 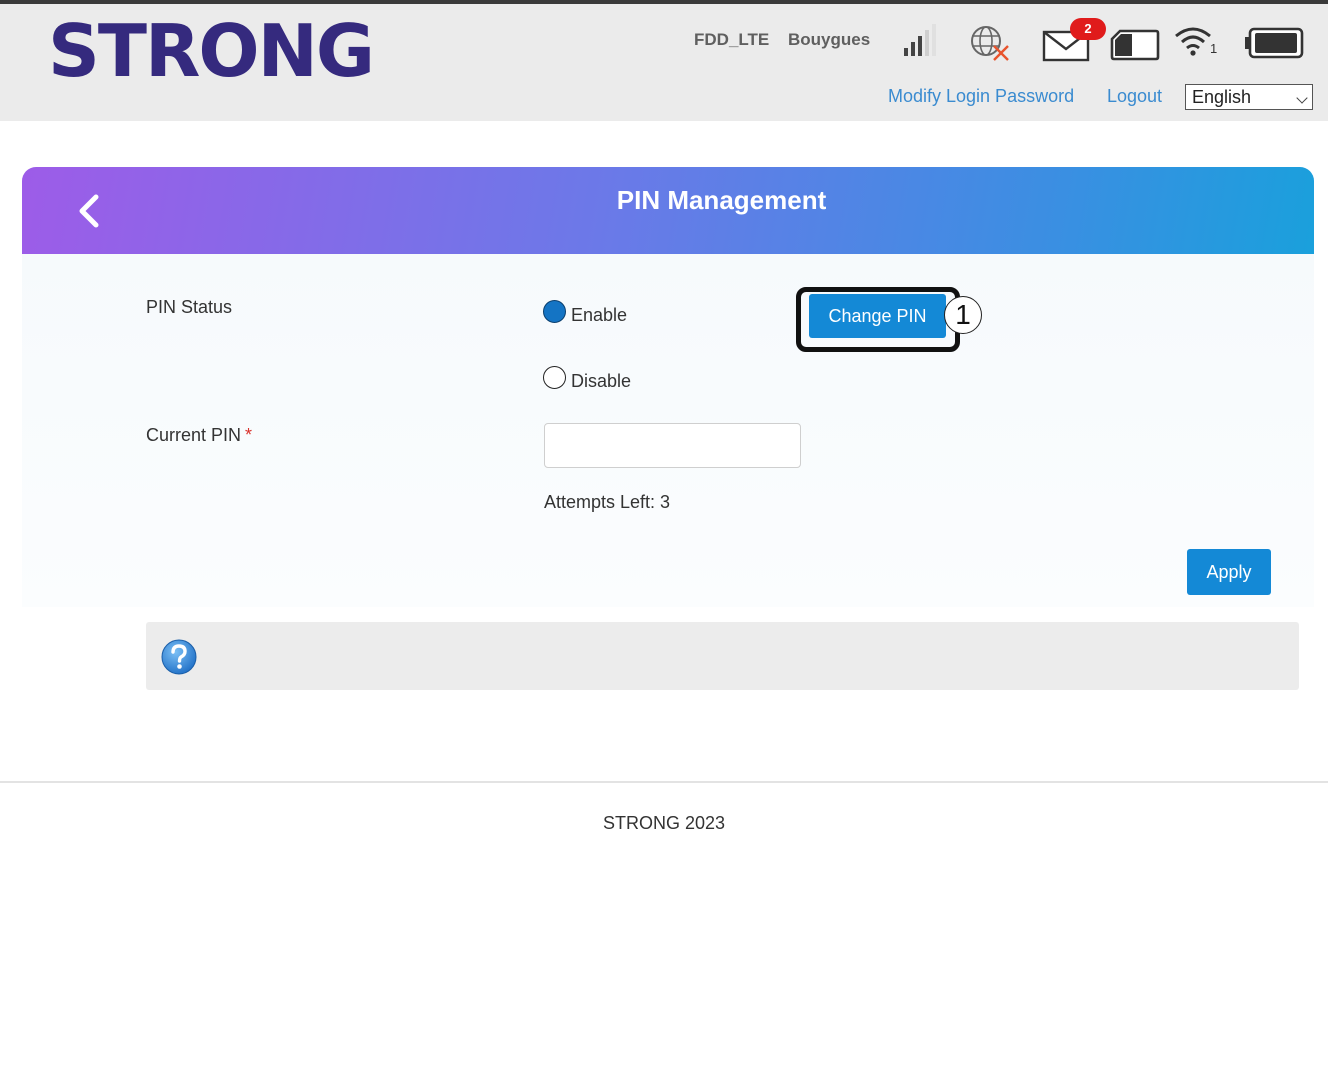 I want to click on callout-marker: 1, so click(x=963, y=315).